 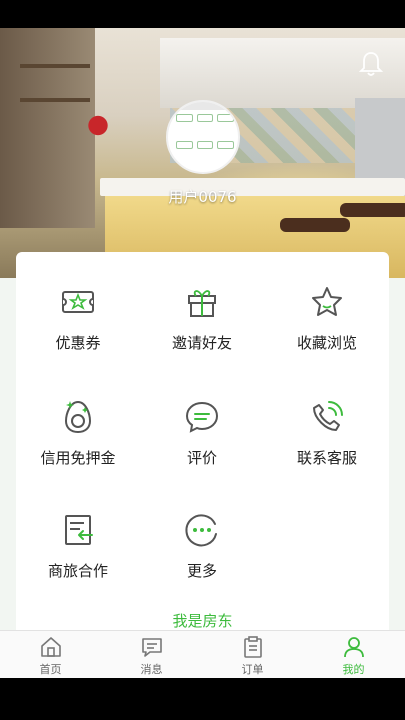 What do you see at coordinates (202, 620) in the screenshot?
I see `landlord-link: 我是房东` at bounding box center [202, 620].